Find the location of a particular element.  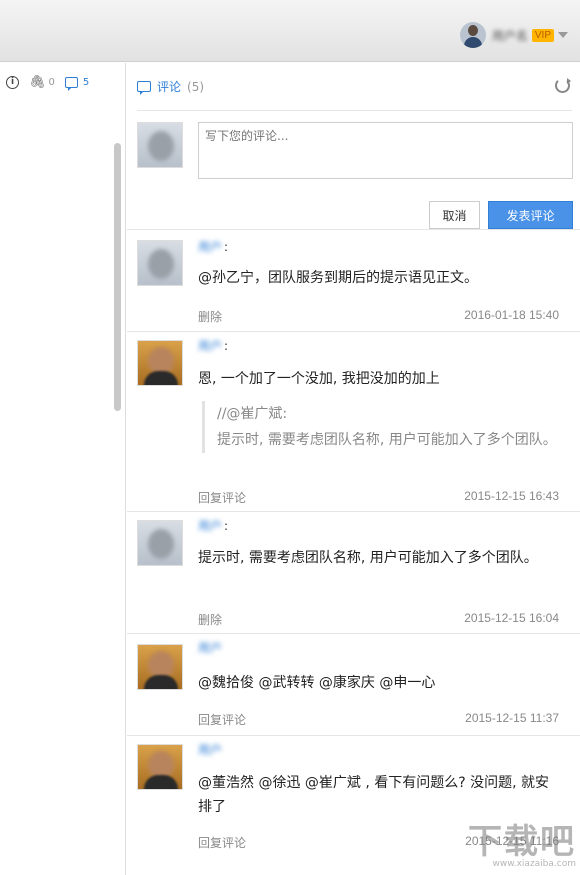

cancel-button: 取消 is located at coordinates (454, 215).